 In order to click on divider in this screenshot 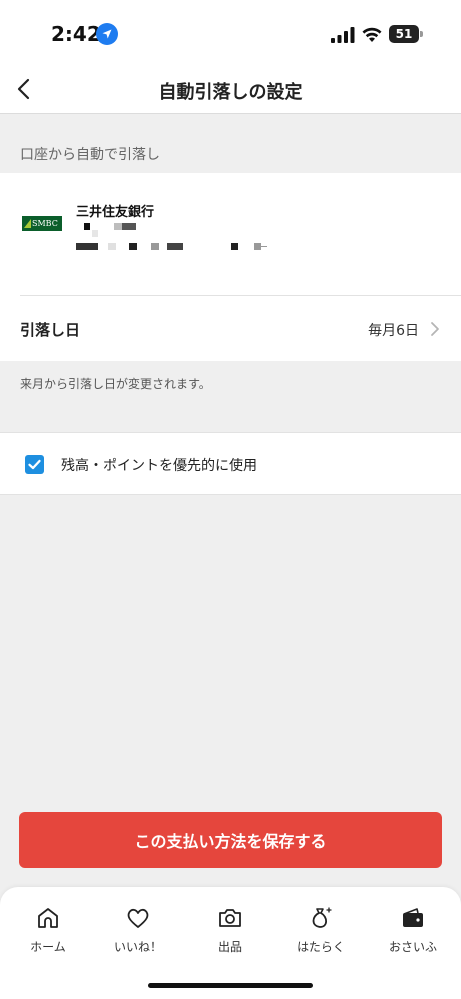, I will do `click(240, 295)`.